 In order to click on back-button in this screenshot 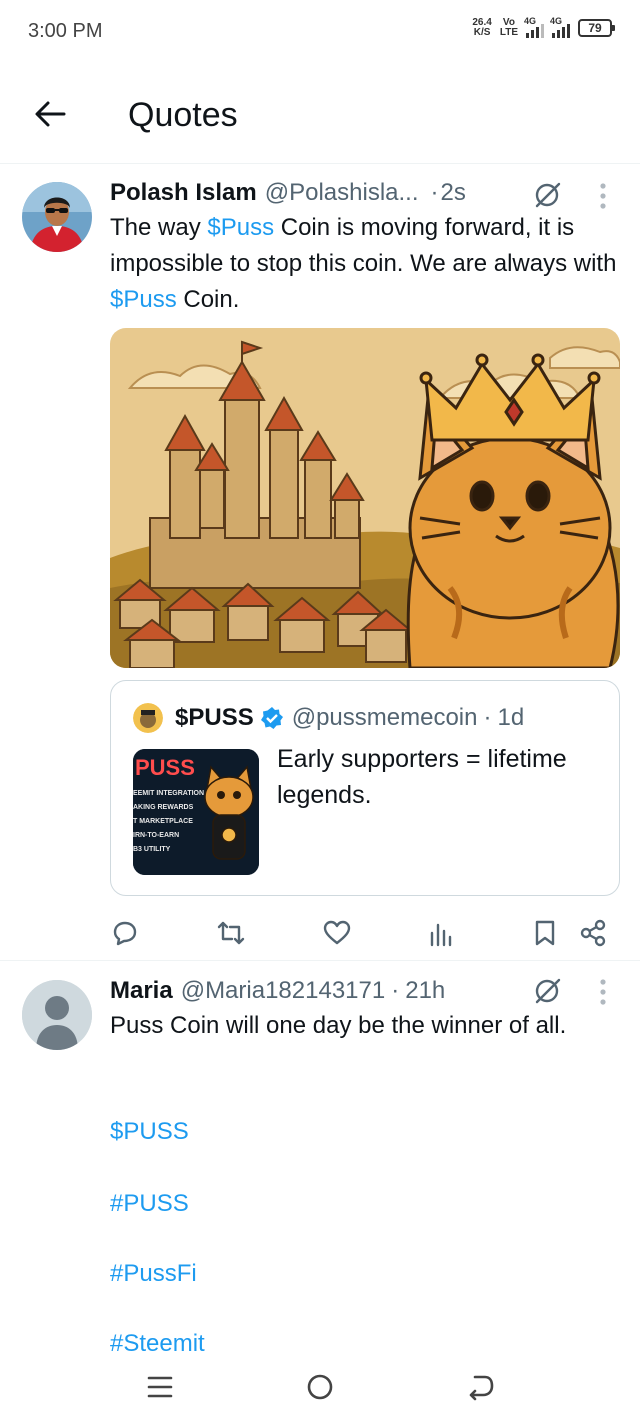, I will do `click(50, 114)`.